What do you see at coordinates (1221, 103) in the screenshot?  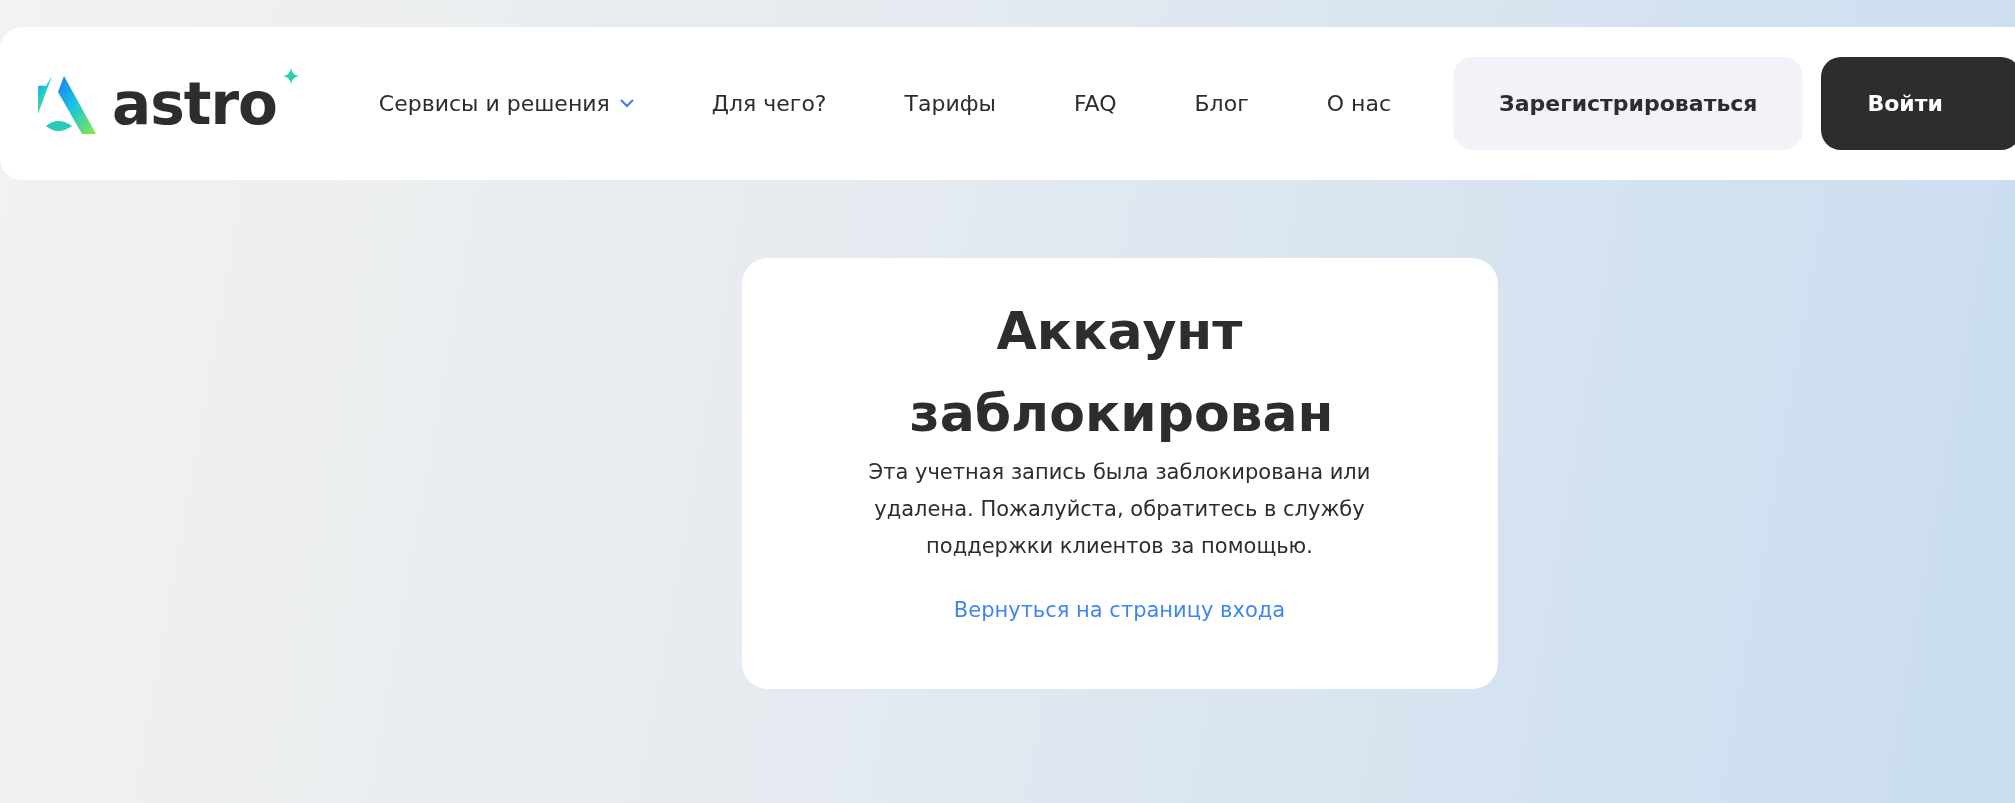 I see `nav-link: Блог` at bounding box center [1221, 103].